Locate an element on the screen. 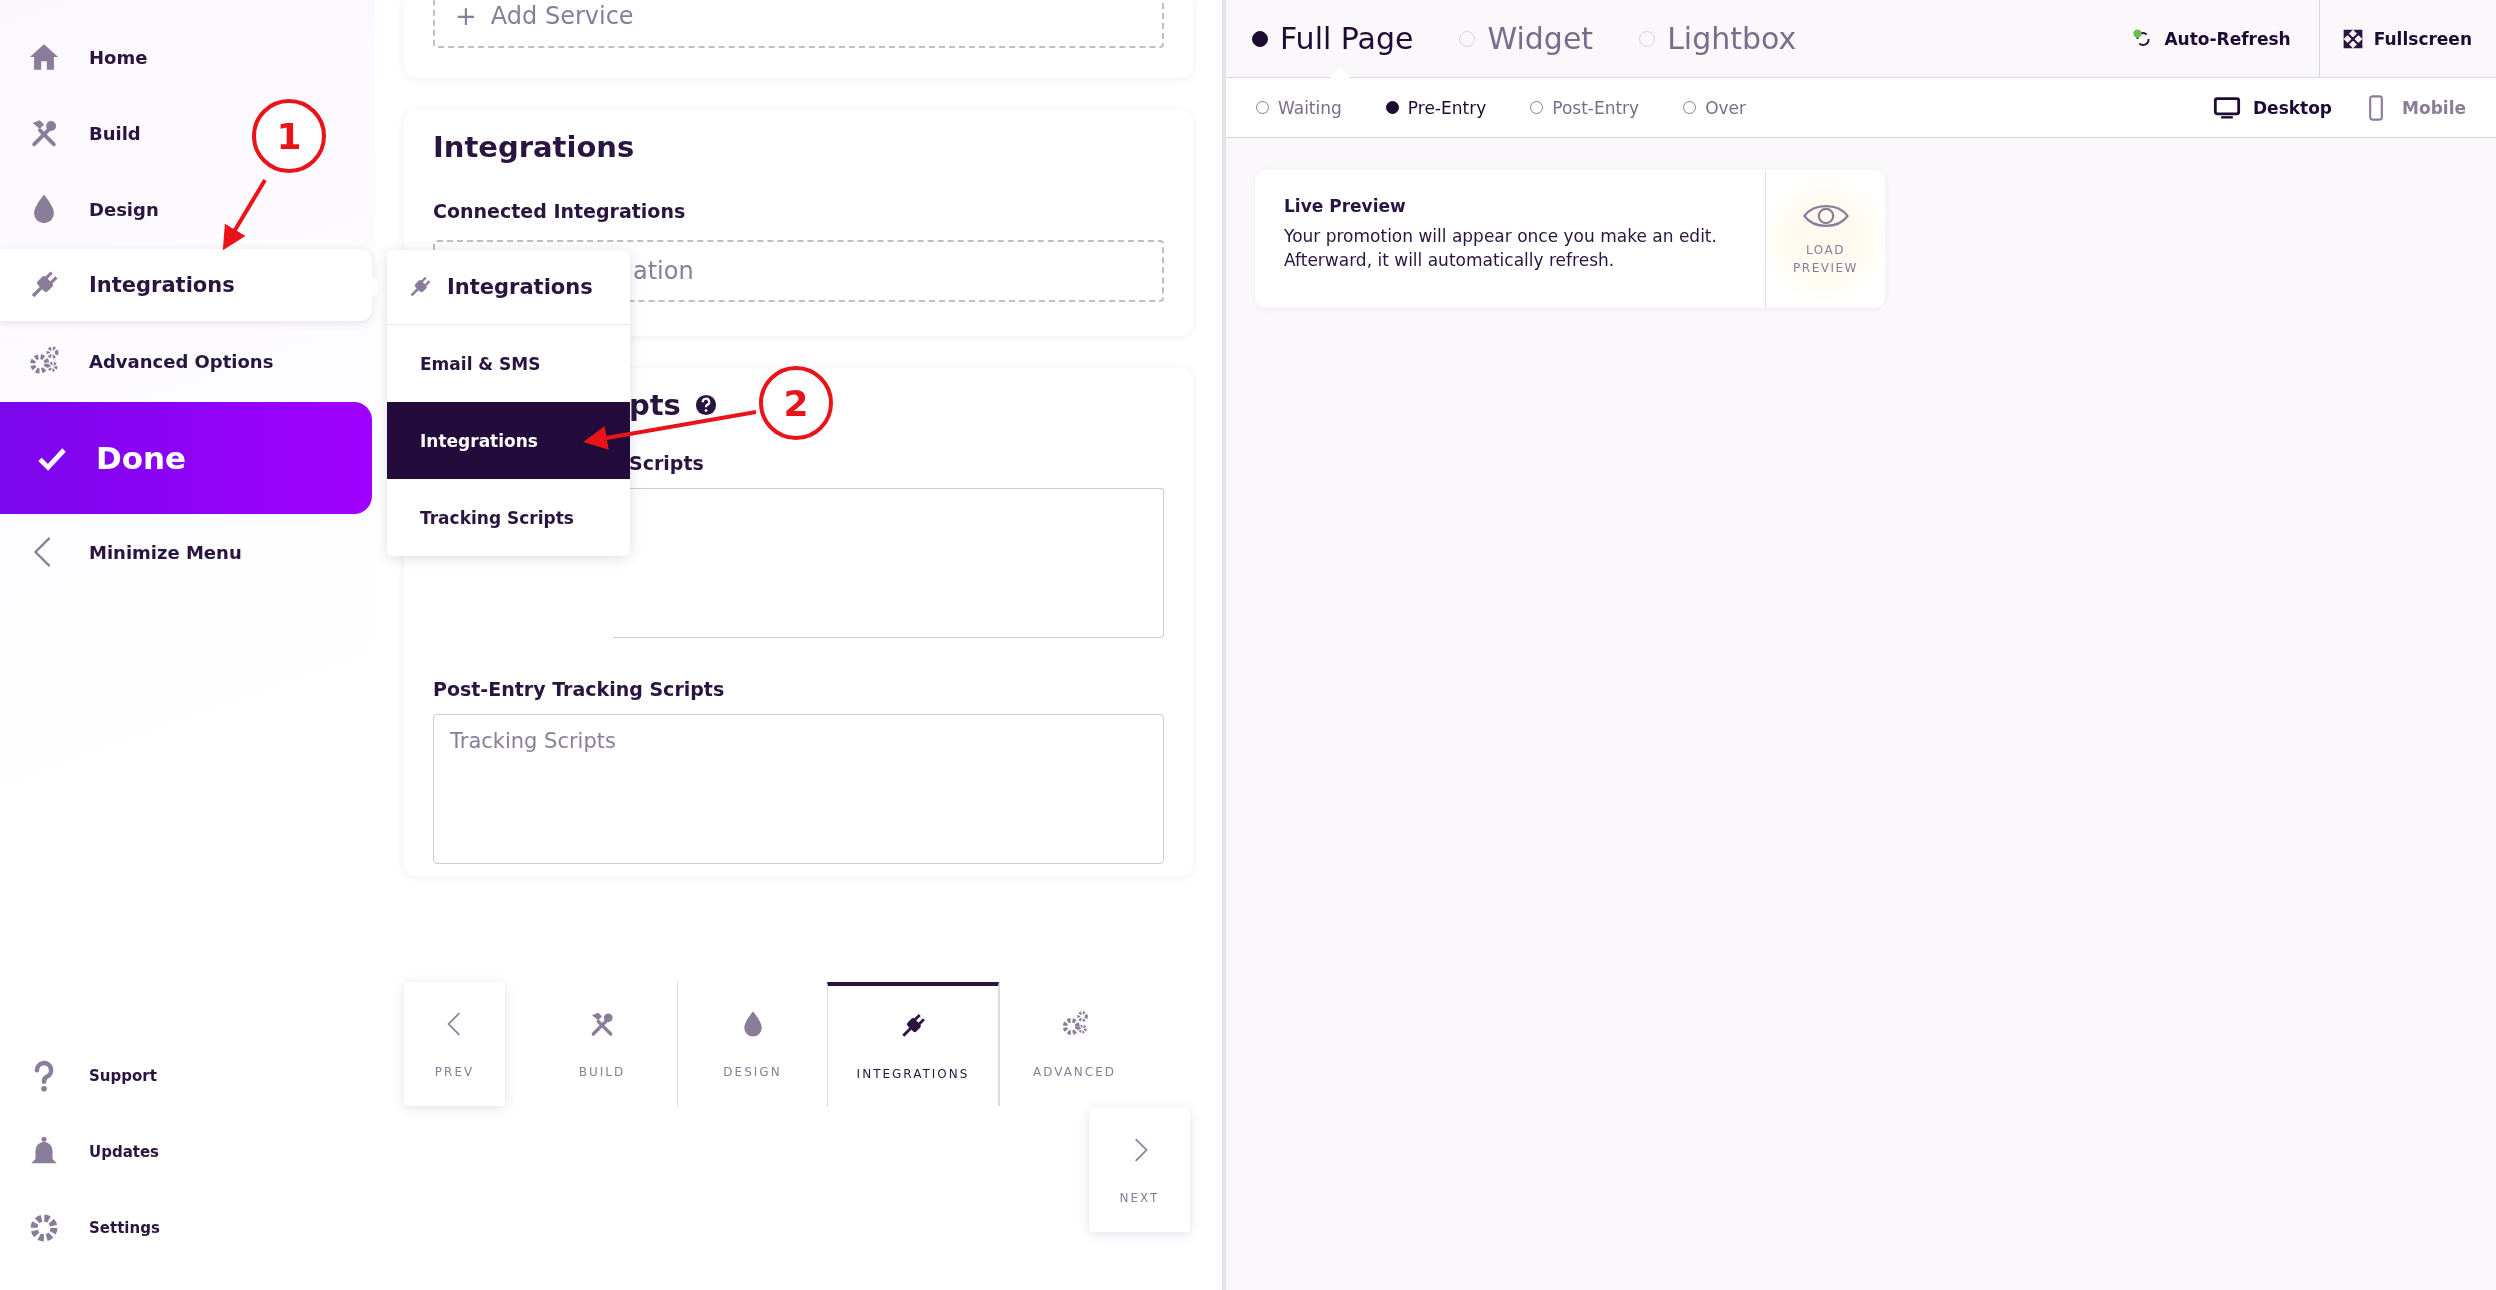 The image size is (2496, 1290). device-toggle: Mobile is located at coordinates (2414, 107).